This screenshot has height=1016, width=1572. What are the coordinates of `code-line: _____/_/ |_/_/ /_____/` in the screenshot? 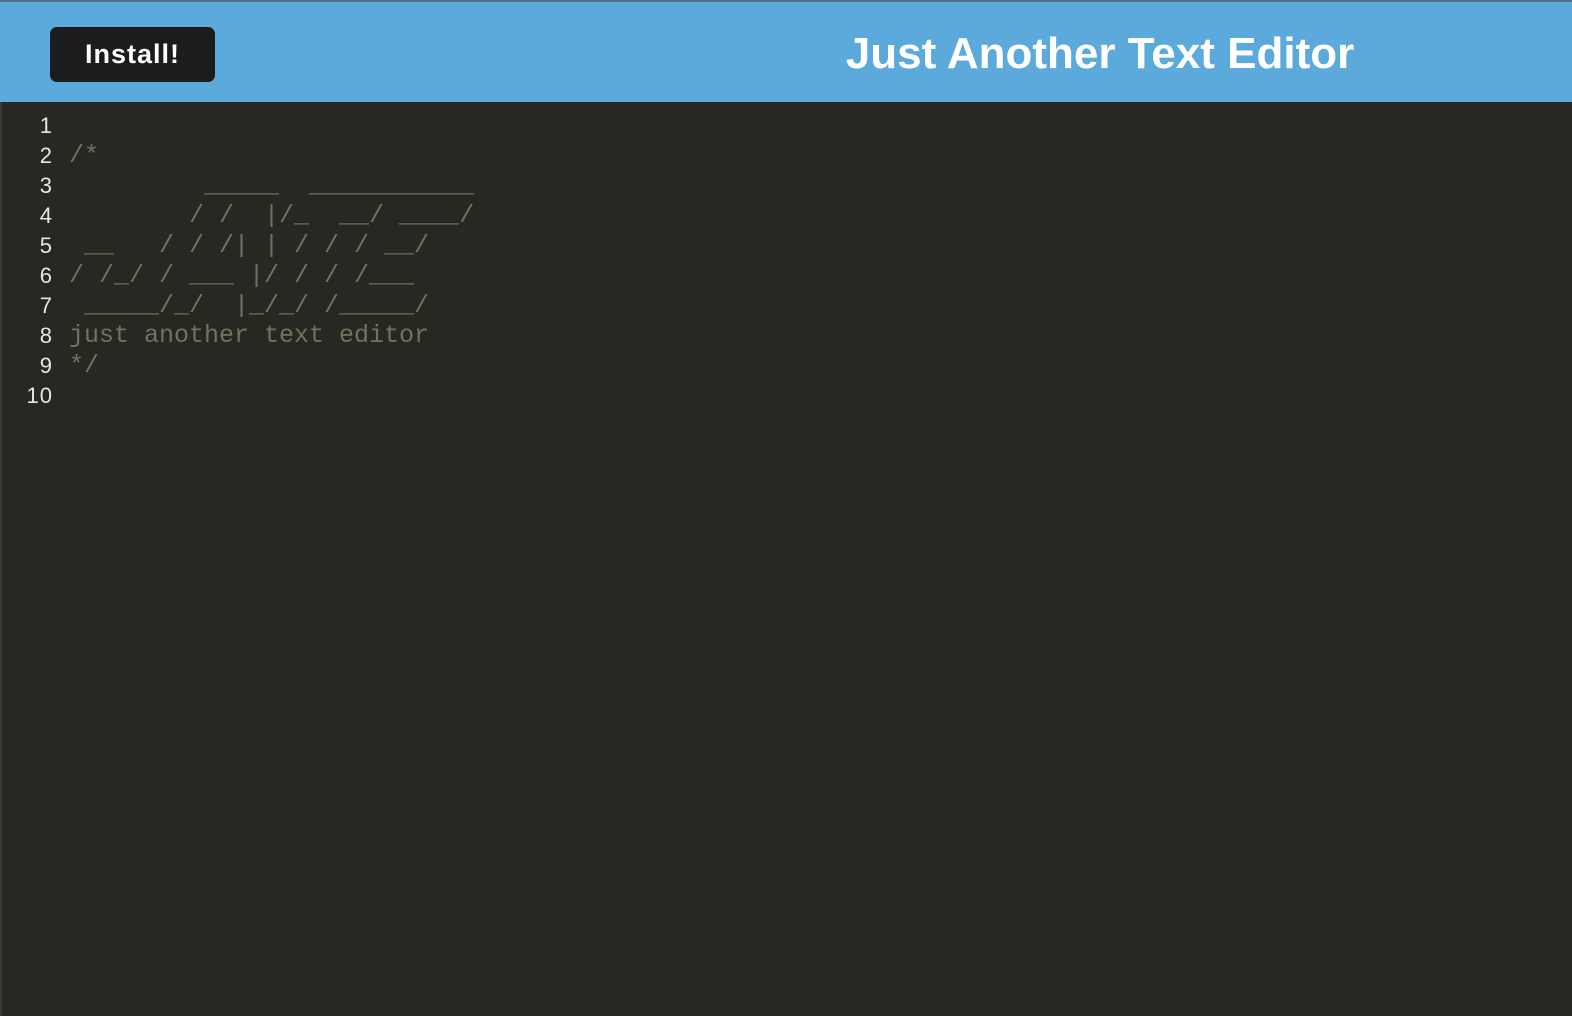 It's located at (820, 306).